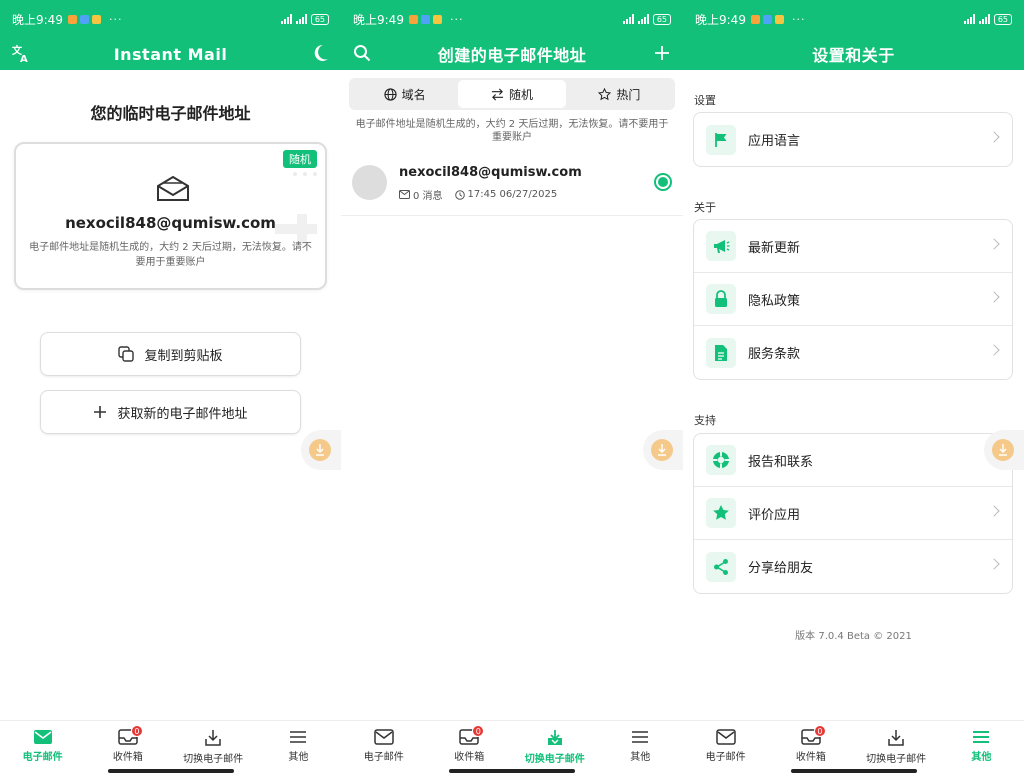 The height and width of the screenshot is (778, 1024). I want to click on random-badge: 随机, so click(300, 159).